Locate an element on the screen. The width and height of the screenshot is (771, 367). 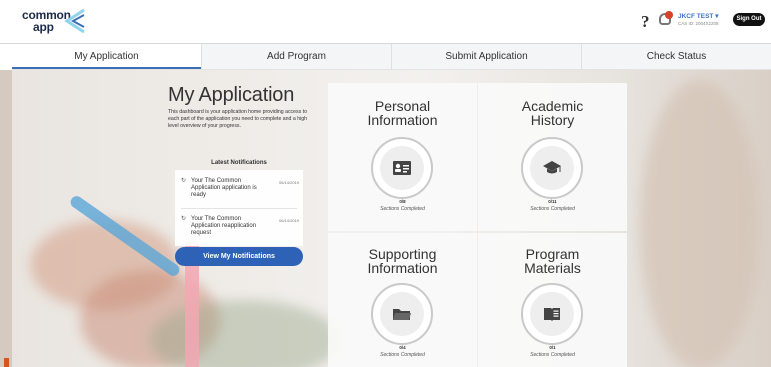
logo-mark-icon is located at coordinates (74, 21).